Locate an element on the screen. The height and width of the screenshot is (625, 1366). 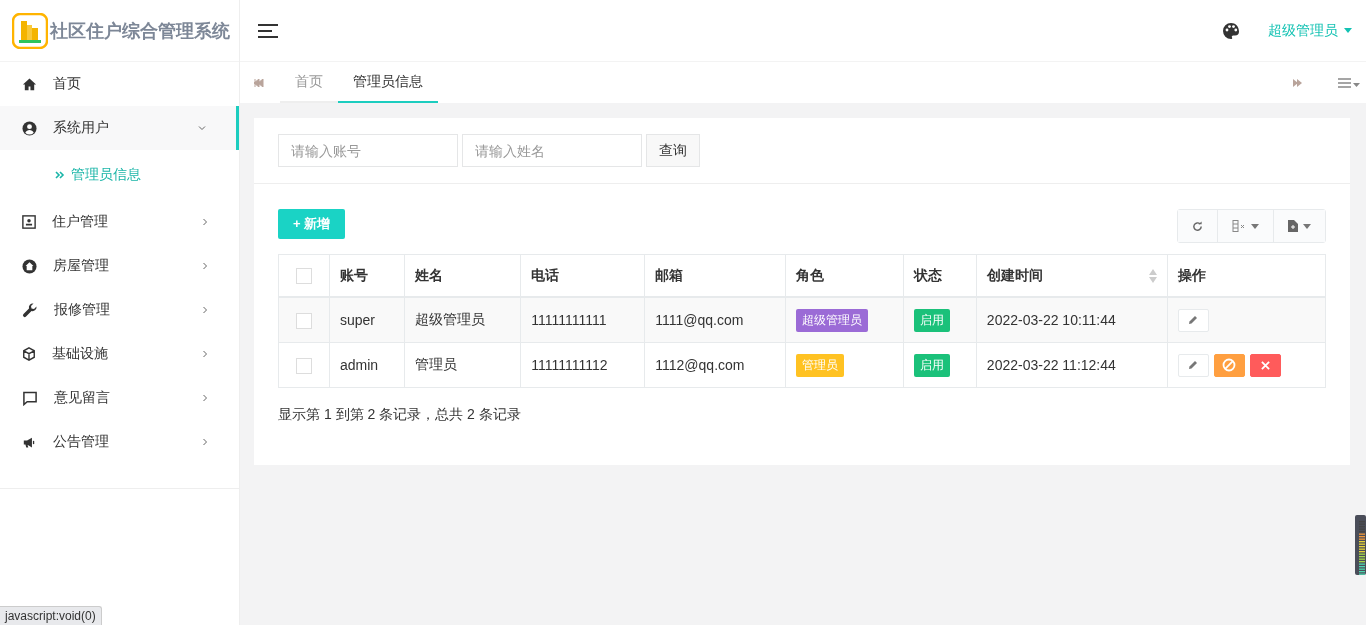
app-title: 社区住户综合管理系统 is located at coordinates (140, 31).